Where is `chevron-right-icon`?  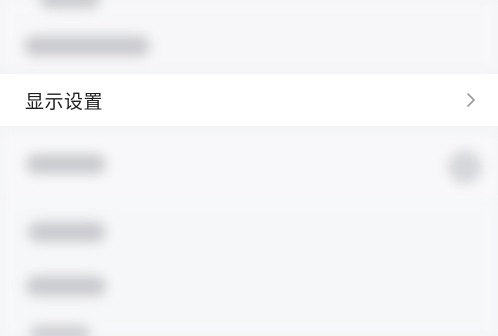 chevron-right-icon is located at coordinates (471, 100).